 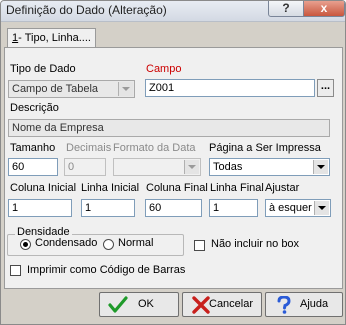 What do you see at coordinates (146, 304) in the screenshot?
I see `ok-label: OK` at bounding box center [146, 304].